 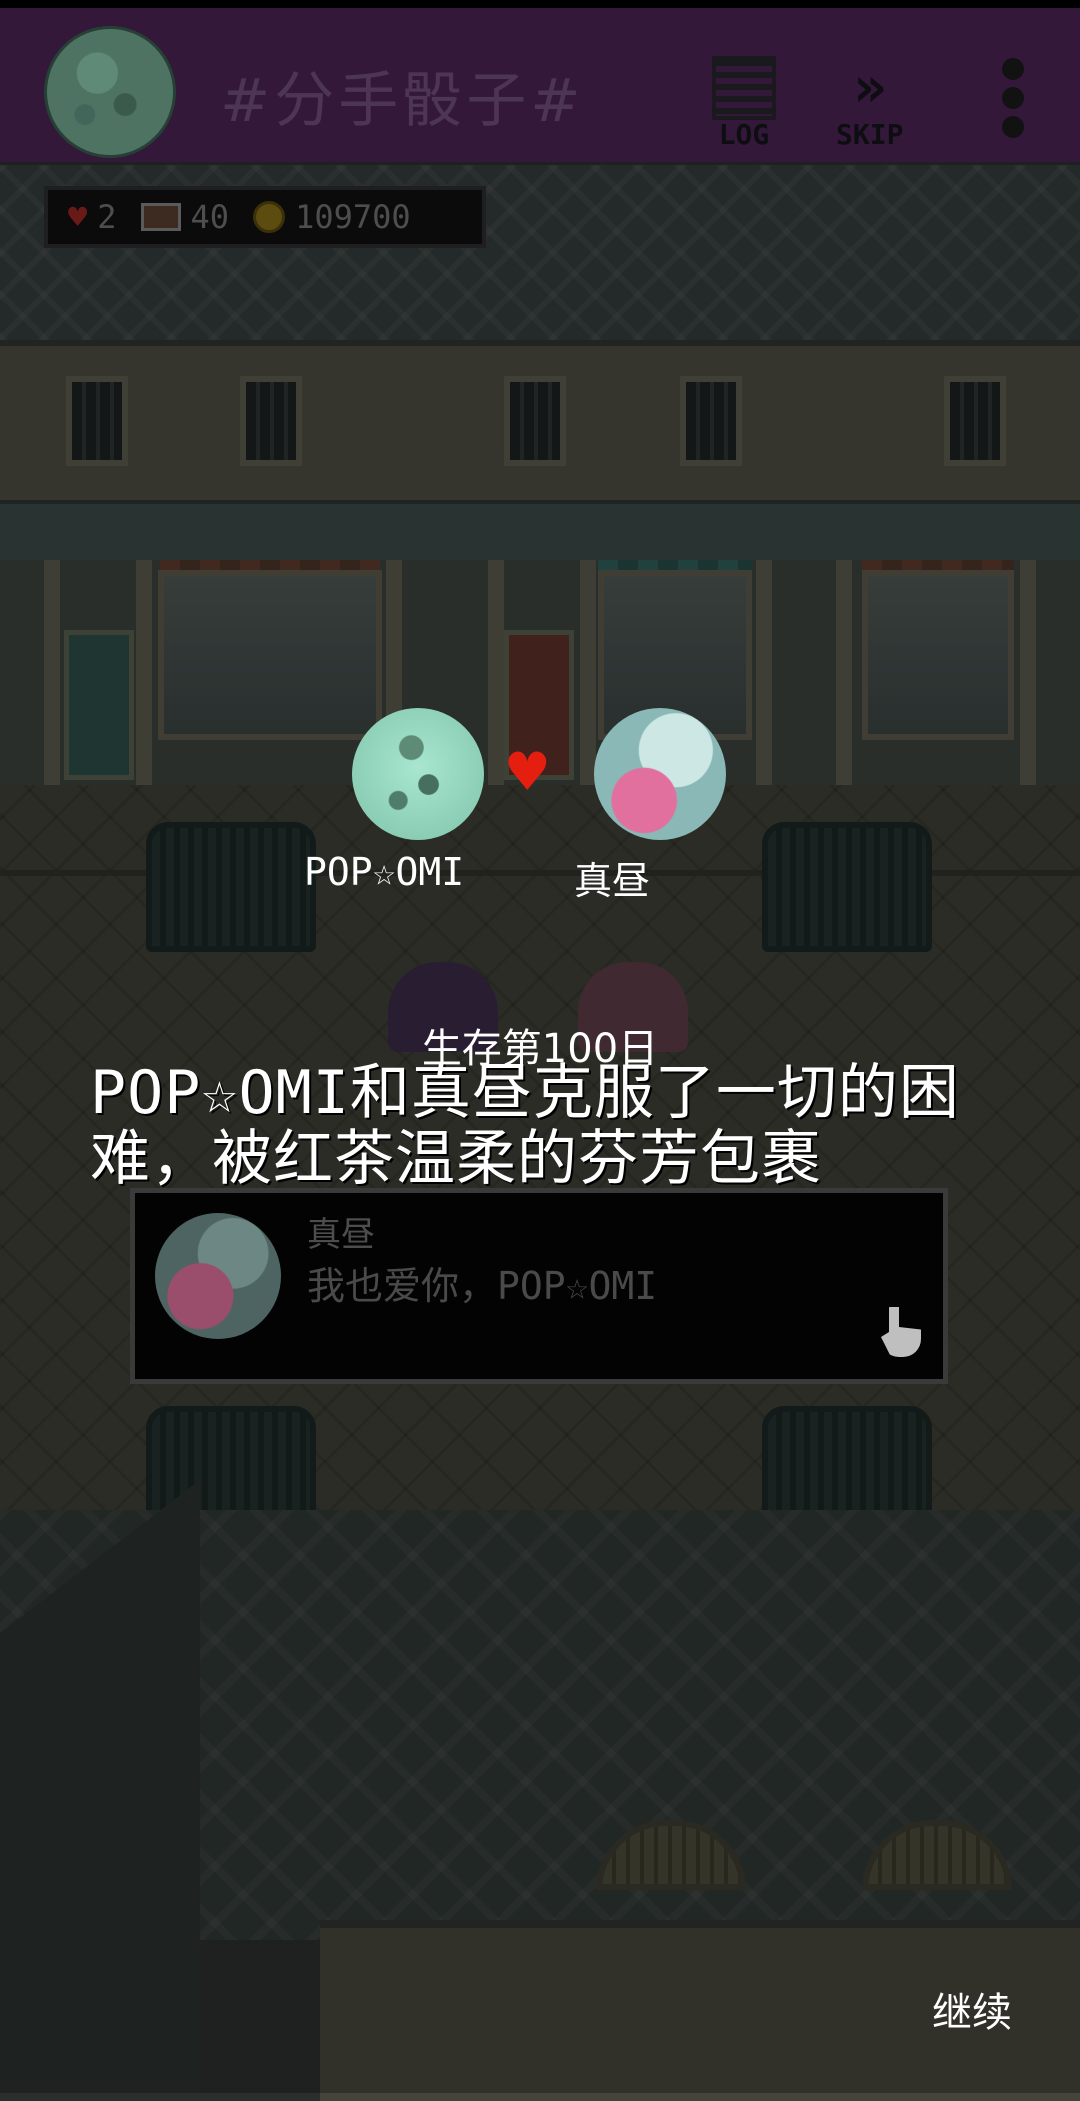 I want to click on coin-icon, so click(x=269, y=217).